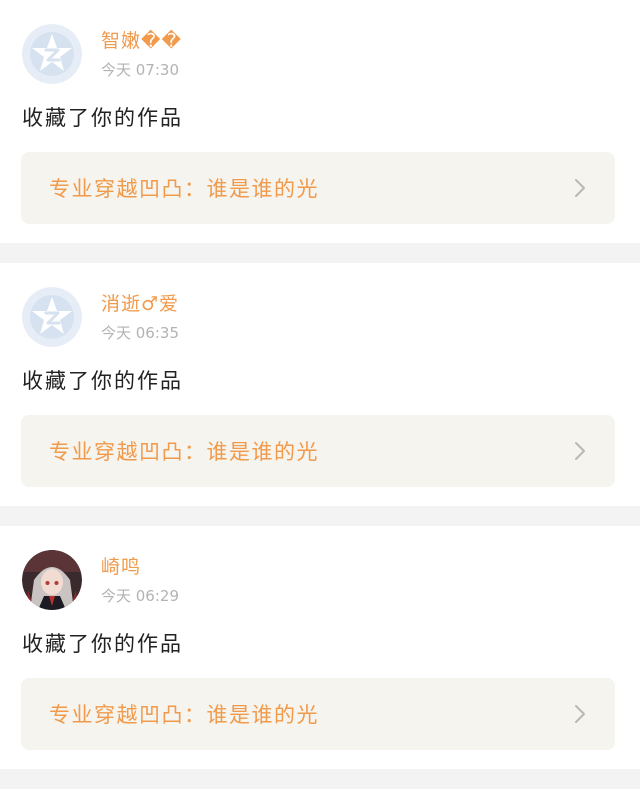 The height and width of the screenshot is (789, 640). I want to click on anime-avatar-icon, so click(52, 580).